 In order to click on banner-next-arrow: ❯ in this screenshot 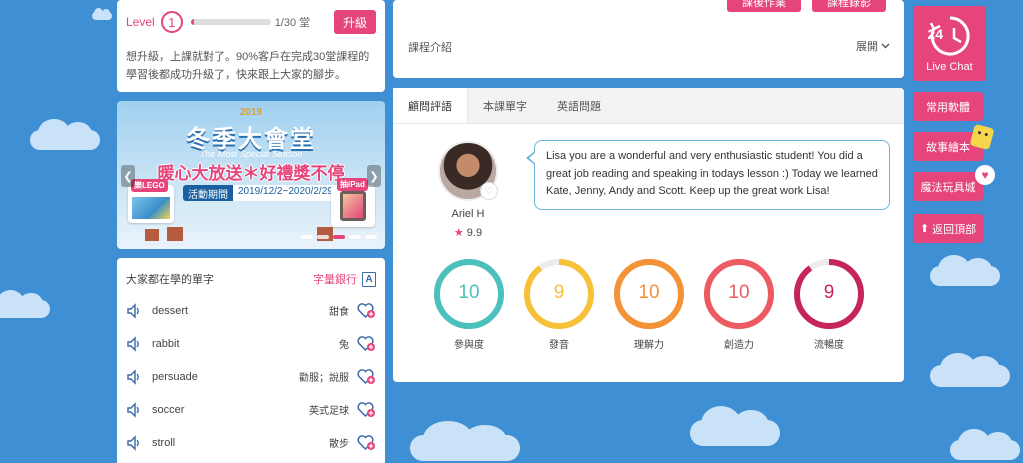, I will do `click(374, 176)`.